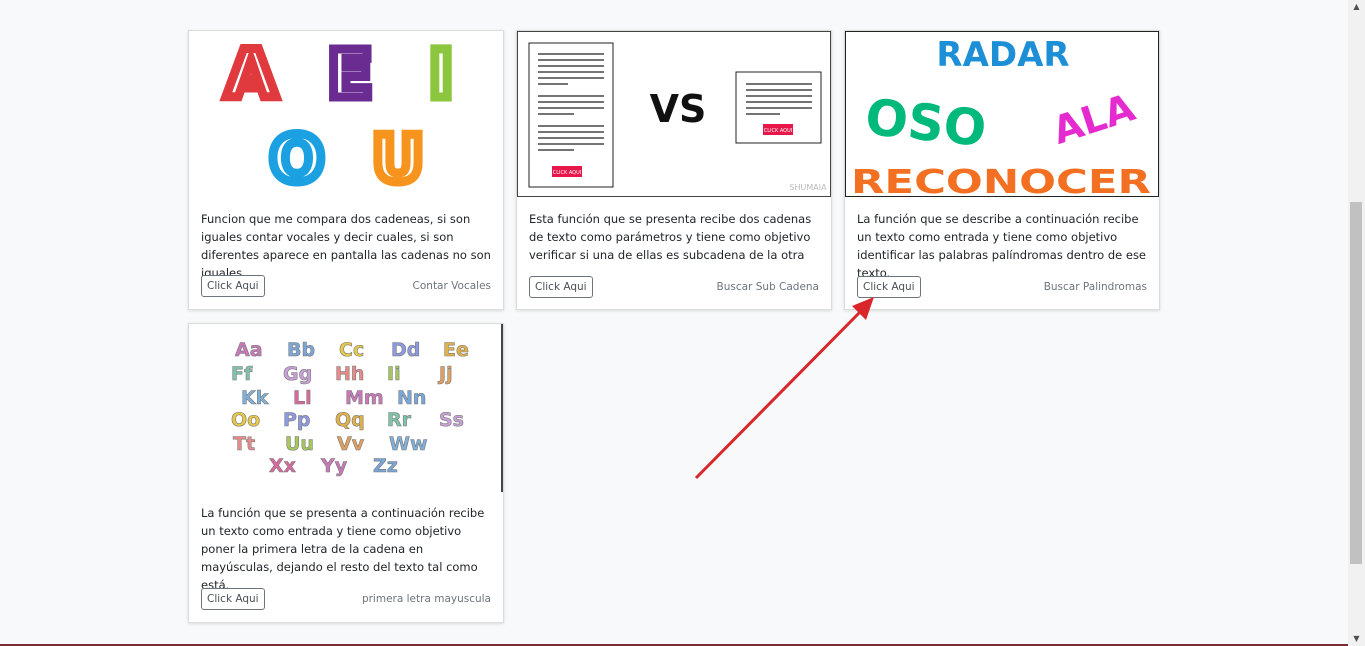 The height and width of the screenshot is (646, 1365). What do you see at coordinates (349, 374) in the screenshot?
I see `alphabet-pair-hh: Hh` at bounding box center [349, 374].